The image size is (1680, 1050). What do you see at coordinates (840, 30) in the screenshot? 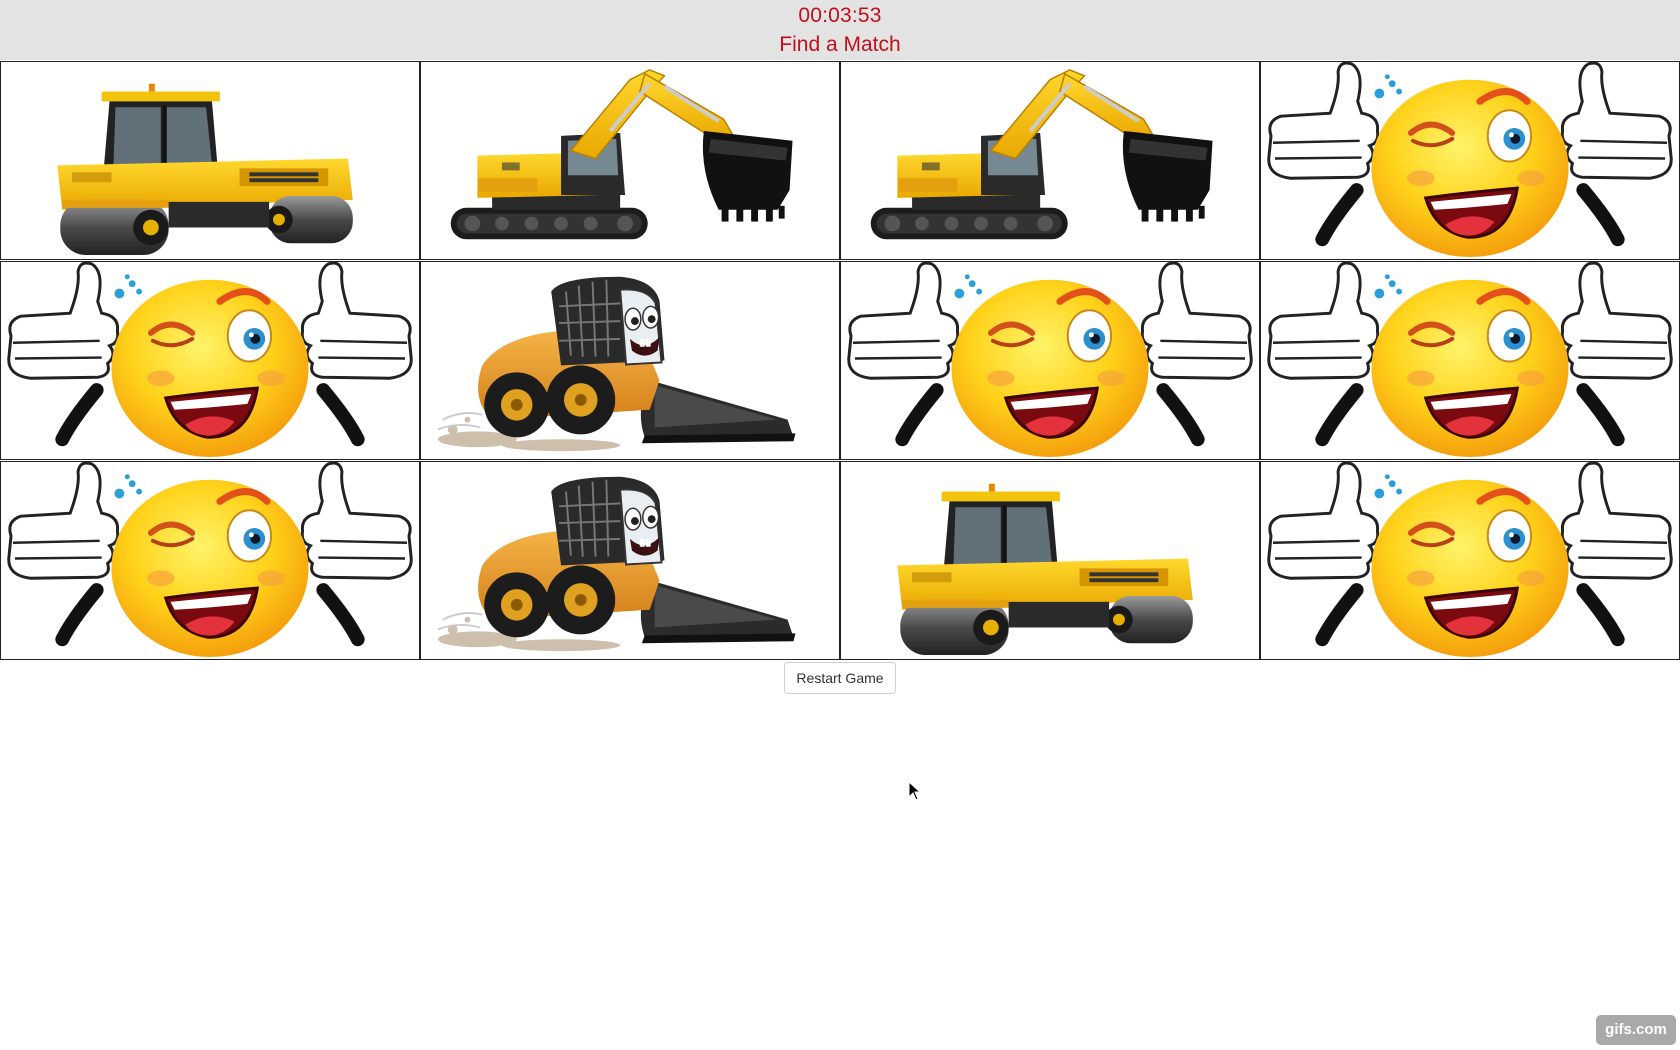
I see `game-header: 00:03:53 Find a Match` at bounding box center [840, 30].